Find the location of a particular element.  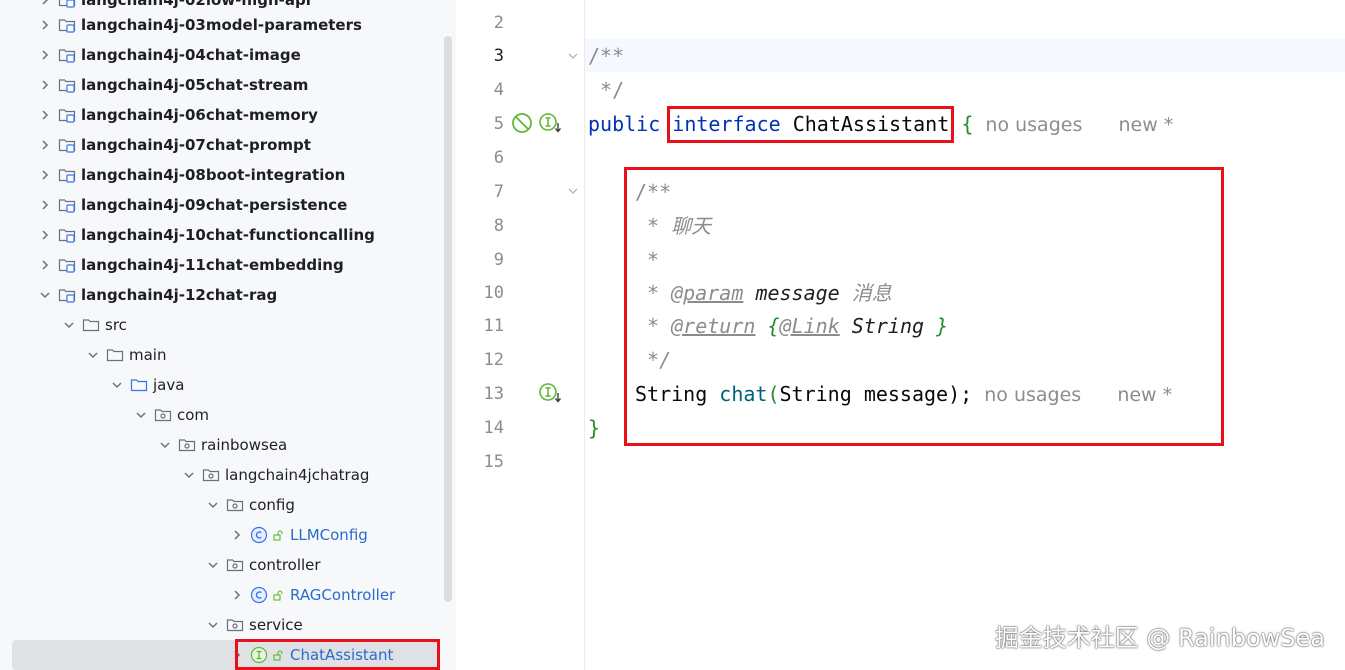

tree-item-module: langchain4j-04chat-image is located at coordinates (220, 55).